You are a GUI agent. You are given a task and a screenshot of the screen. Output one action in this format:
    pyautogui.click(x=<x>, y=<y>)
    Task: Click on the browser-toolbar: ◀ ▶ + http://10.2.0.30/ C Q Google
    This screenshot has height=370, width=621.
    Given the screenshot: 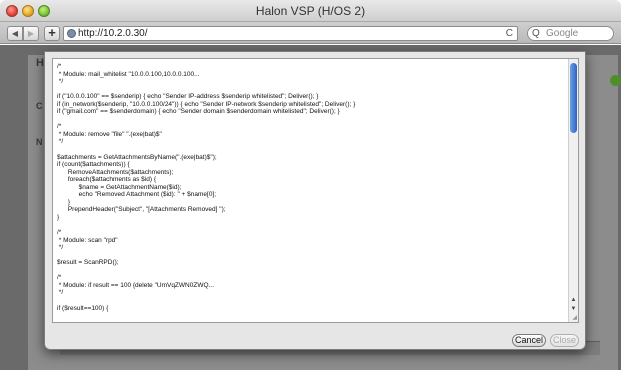 What is the action you would take?
    pyautogui.click(x=310, y=33)
    